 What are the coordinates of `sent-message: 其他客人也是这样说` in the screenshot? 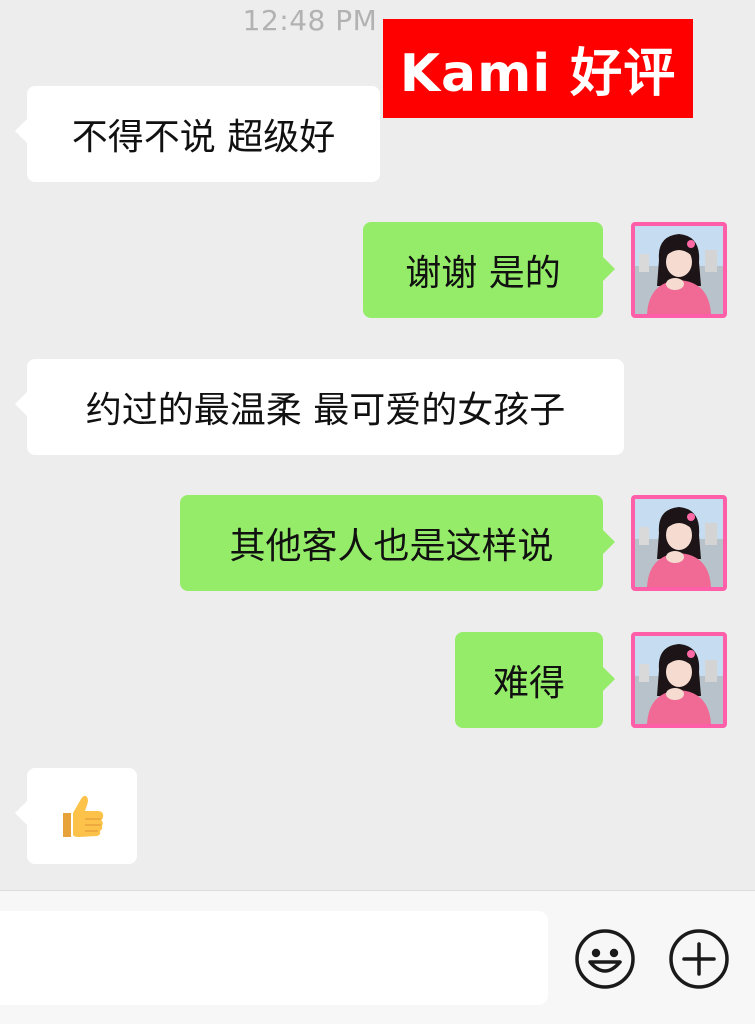 It's located at (397, 543).